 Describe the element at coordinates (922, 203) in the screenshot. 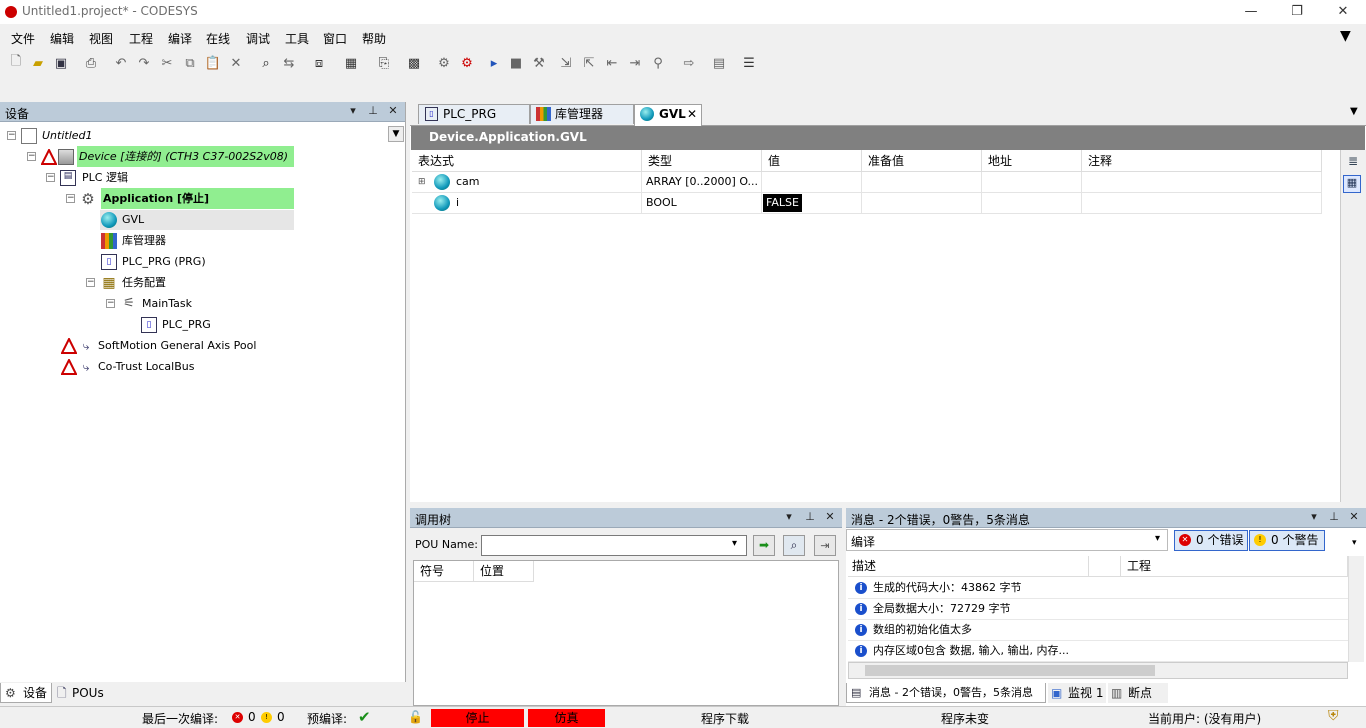

I see `row-i-prepared` at that location.